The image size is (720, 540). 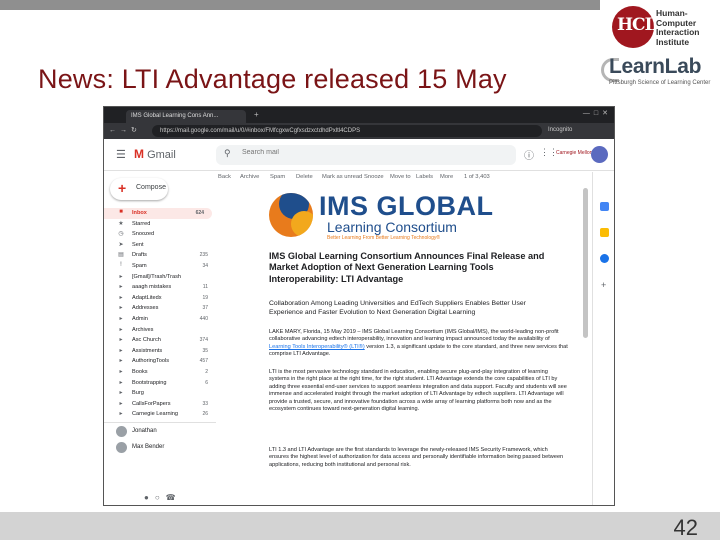 I want to click on sidebar-label-count: 374, so click(x=203, y=340).